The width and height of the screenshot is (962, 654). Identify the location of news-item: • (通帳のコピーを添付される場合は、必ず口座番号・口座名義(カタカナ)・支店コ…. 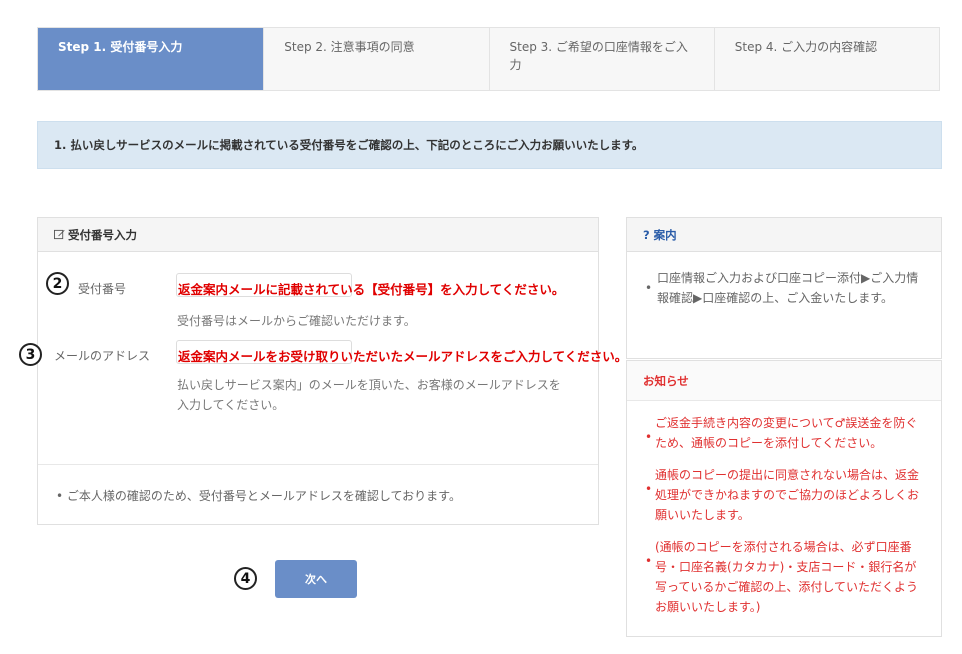
(784, 577).